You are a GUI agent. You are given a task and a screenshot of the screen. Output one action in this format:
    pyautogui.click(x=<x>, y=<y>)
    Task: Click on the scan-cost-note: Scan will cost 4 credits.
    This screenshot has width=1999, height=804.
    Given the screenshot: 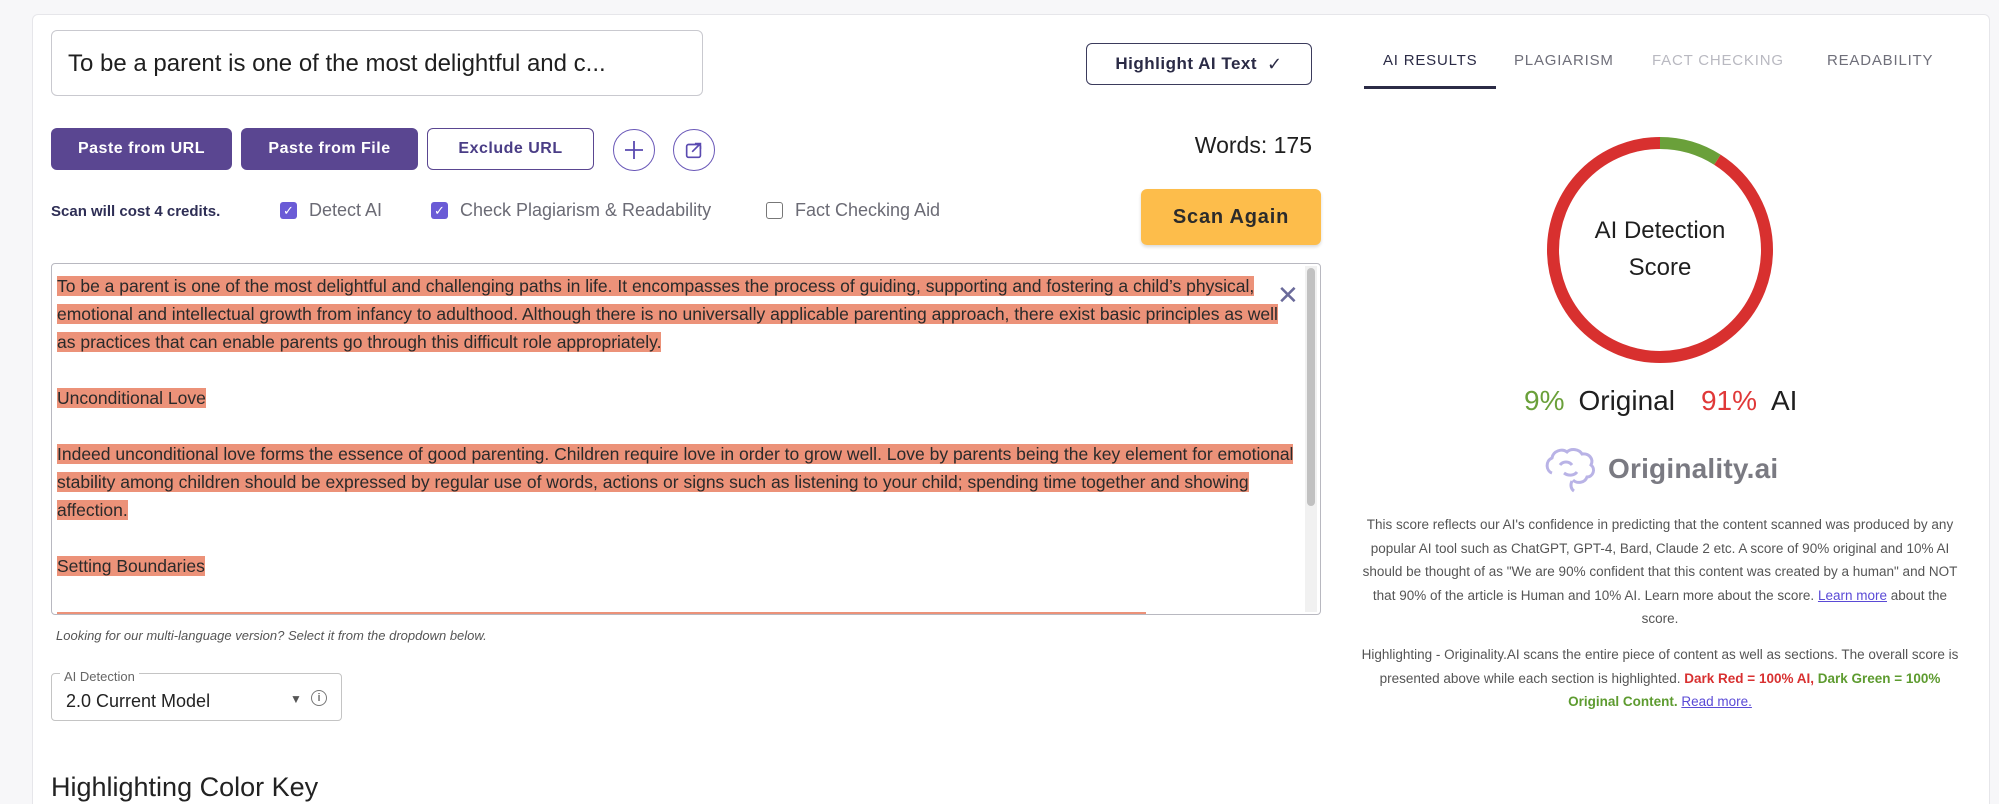 What is the action you would take?
    pyautogui.click(x=136, y=211)
    